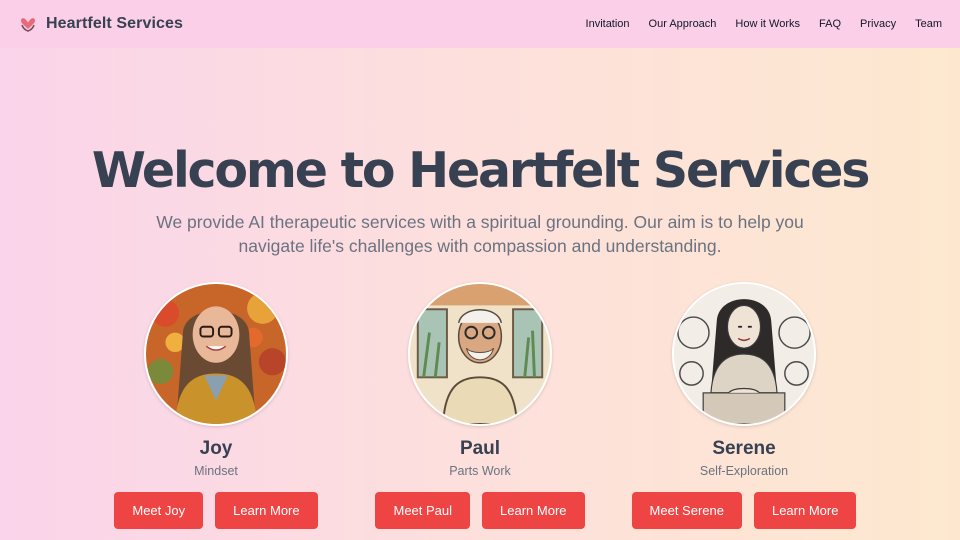  I want to click on nav-our-approach: Our Approach, so click(683, 24).